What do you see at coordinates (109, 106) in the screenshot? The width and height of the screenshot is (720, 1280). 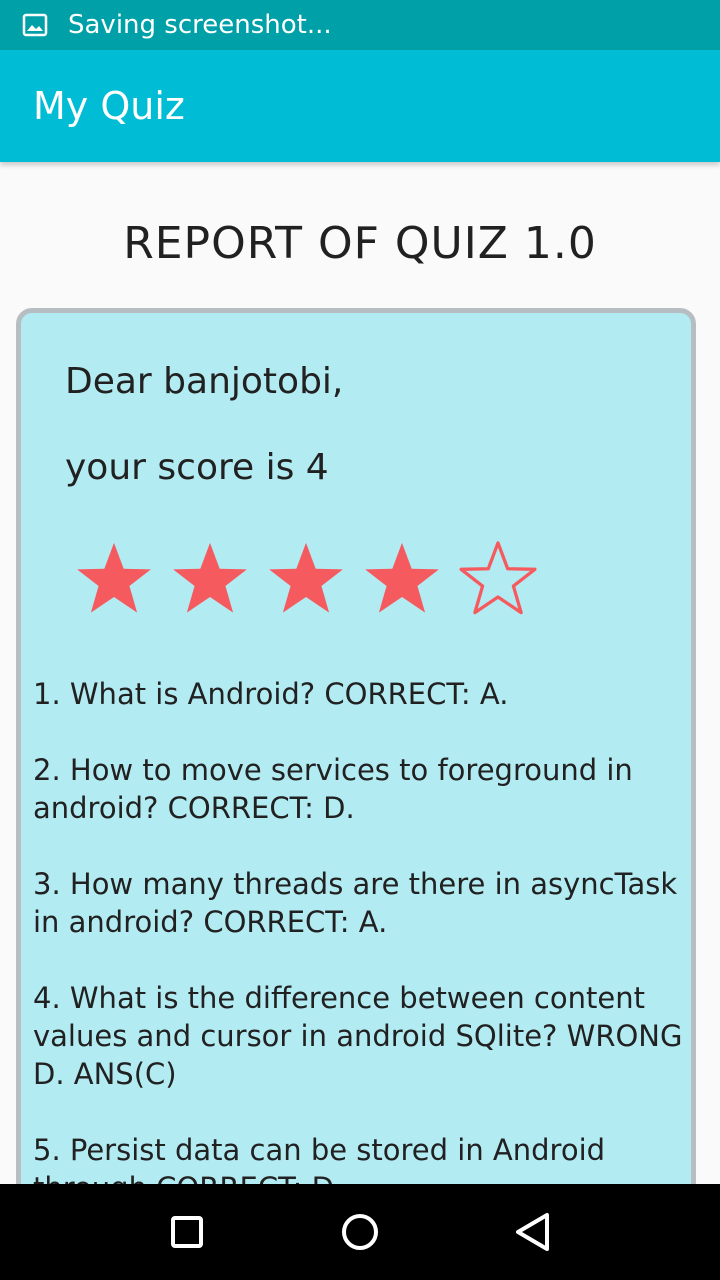 I see `app-title: My Quiz` at bounding box center [109, 106].